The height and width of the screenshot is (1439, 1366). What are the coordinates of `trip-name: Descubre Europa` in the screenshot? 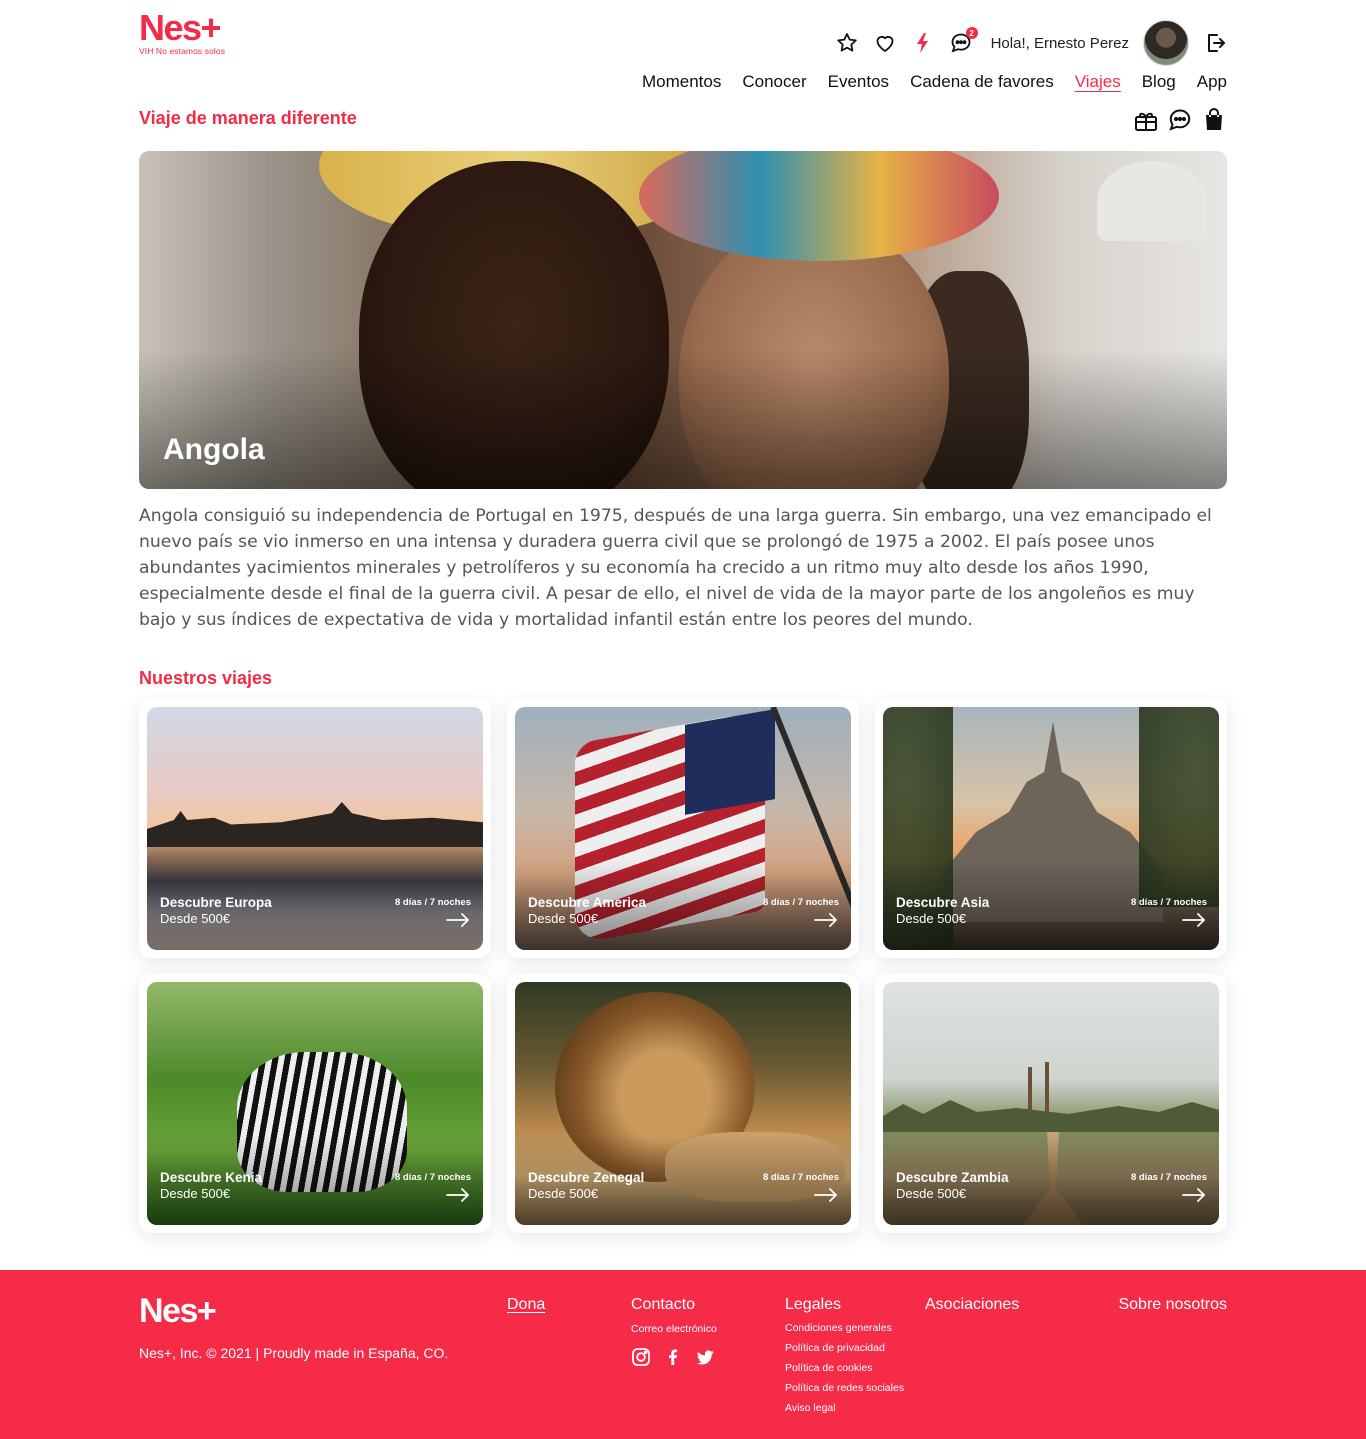 It's located at (216, 902).